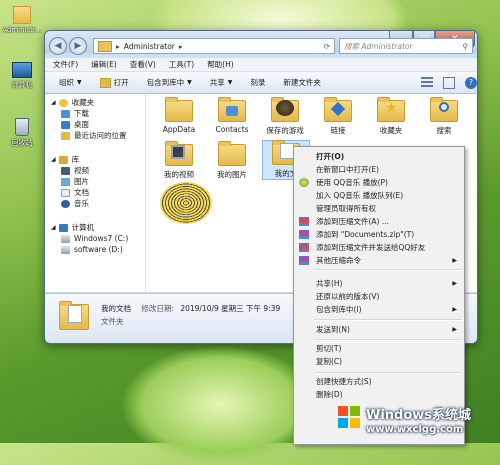 The height and width of the screenshot is (465, 500). Describe the element at coordinates (214, 46) in the screenshot. I see `address-bar: ▸ Administrator ▸ ⟳` at that location.